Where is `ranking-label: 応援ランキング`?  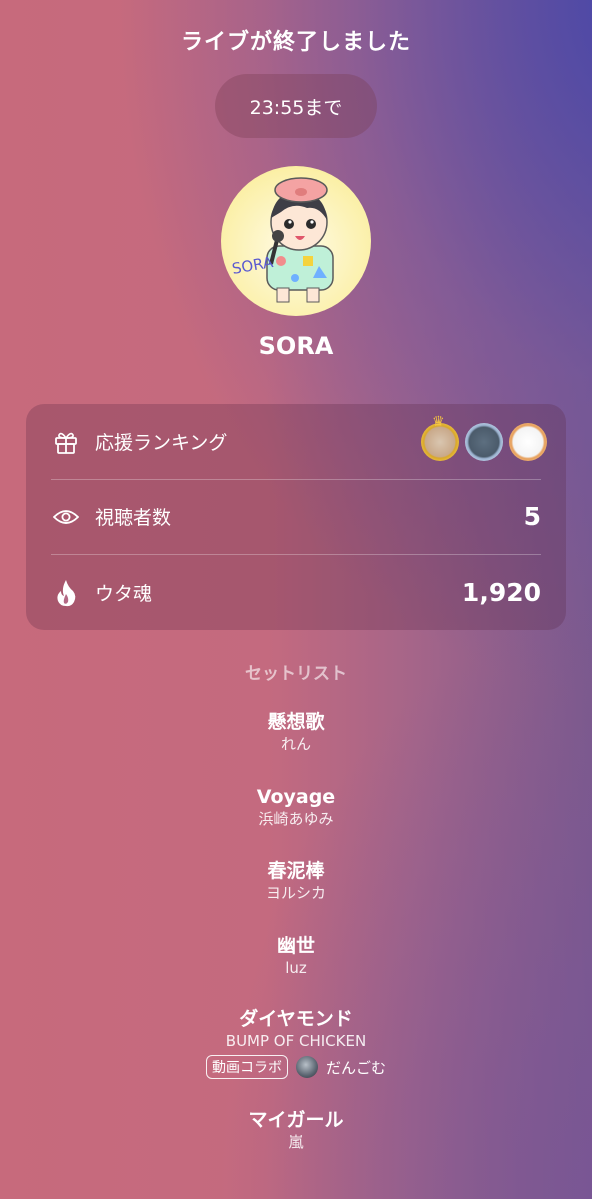
ranking-label: 応援ランキング is located at coordinates (161, 443).